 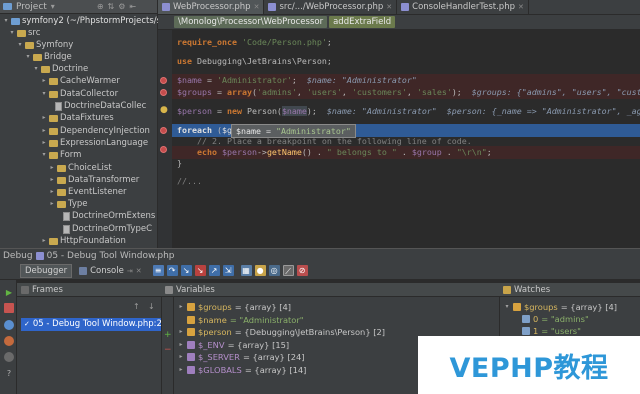 What do you see at coordinates (100, 6) in the screenshot?
I see `sync-icon: ⊕` at bounding box center [100, 6].